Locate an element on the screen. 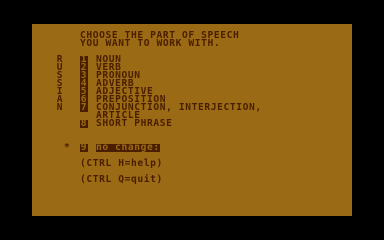 The image size is (384, 240). prompt-number: 9 is located at coordinates (84, 147).